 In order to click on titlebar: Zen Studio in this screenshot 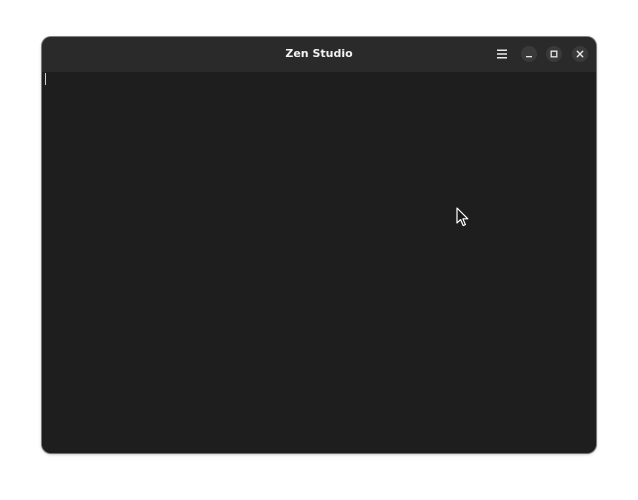, I will do `click(319, 54)`.